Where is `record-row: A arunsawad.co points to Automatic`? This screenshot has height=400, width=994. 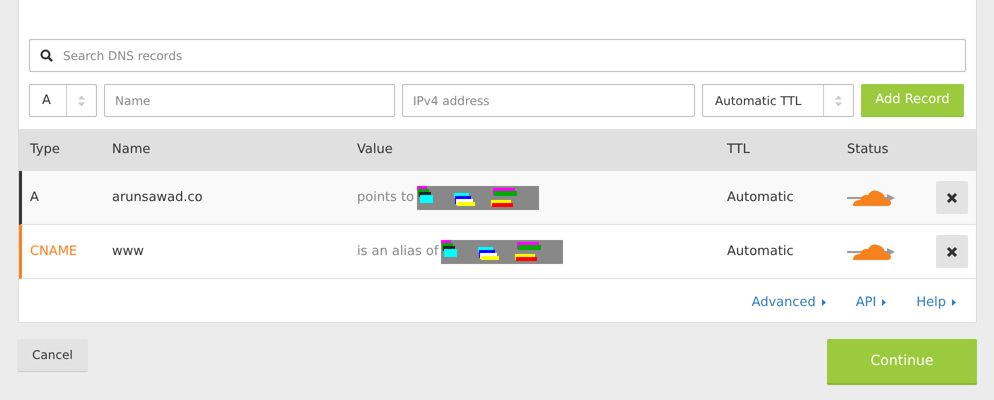 record-row: A arunsawad.co points to Automatic is located at coordinates (497, 198).